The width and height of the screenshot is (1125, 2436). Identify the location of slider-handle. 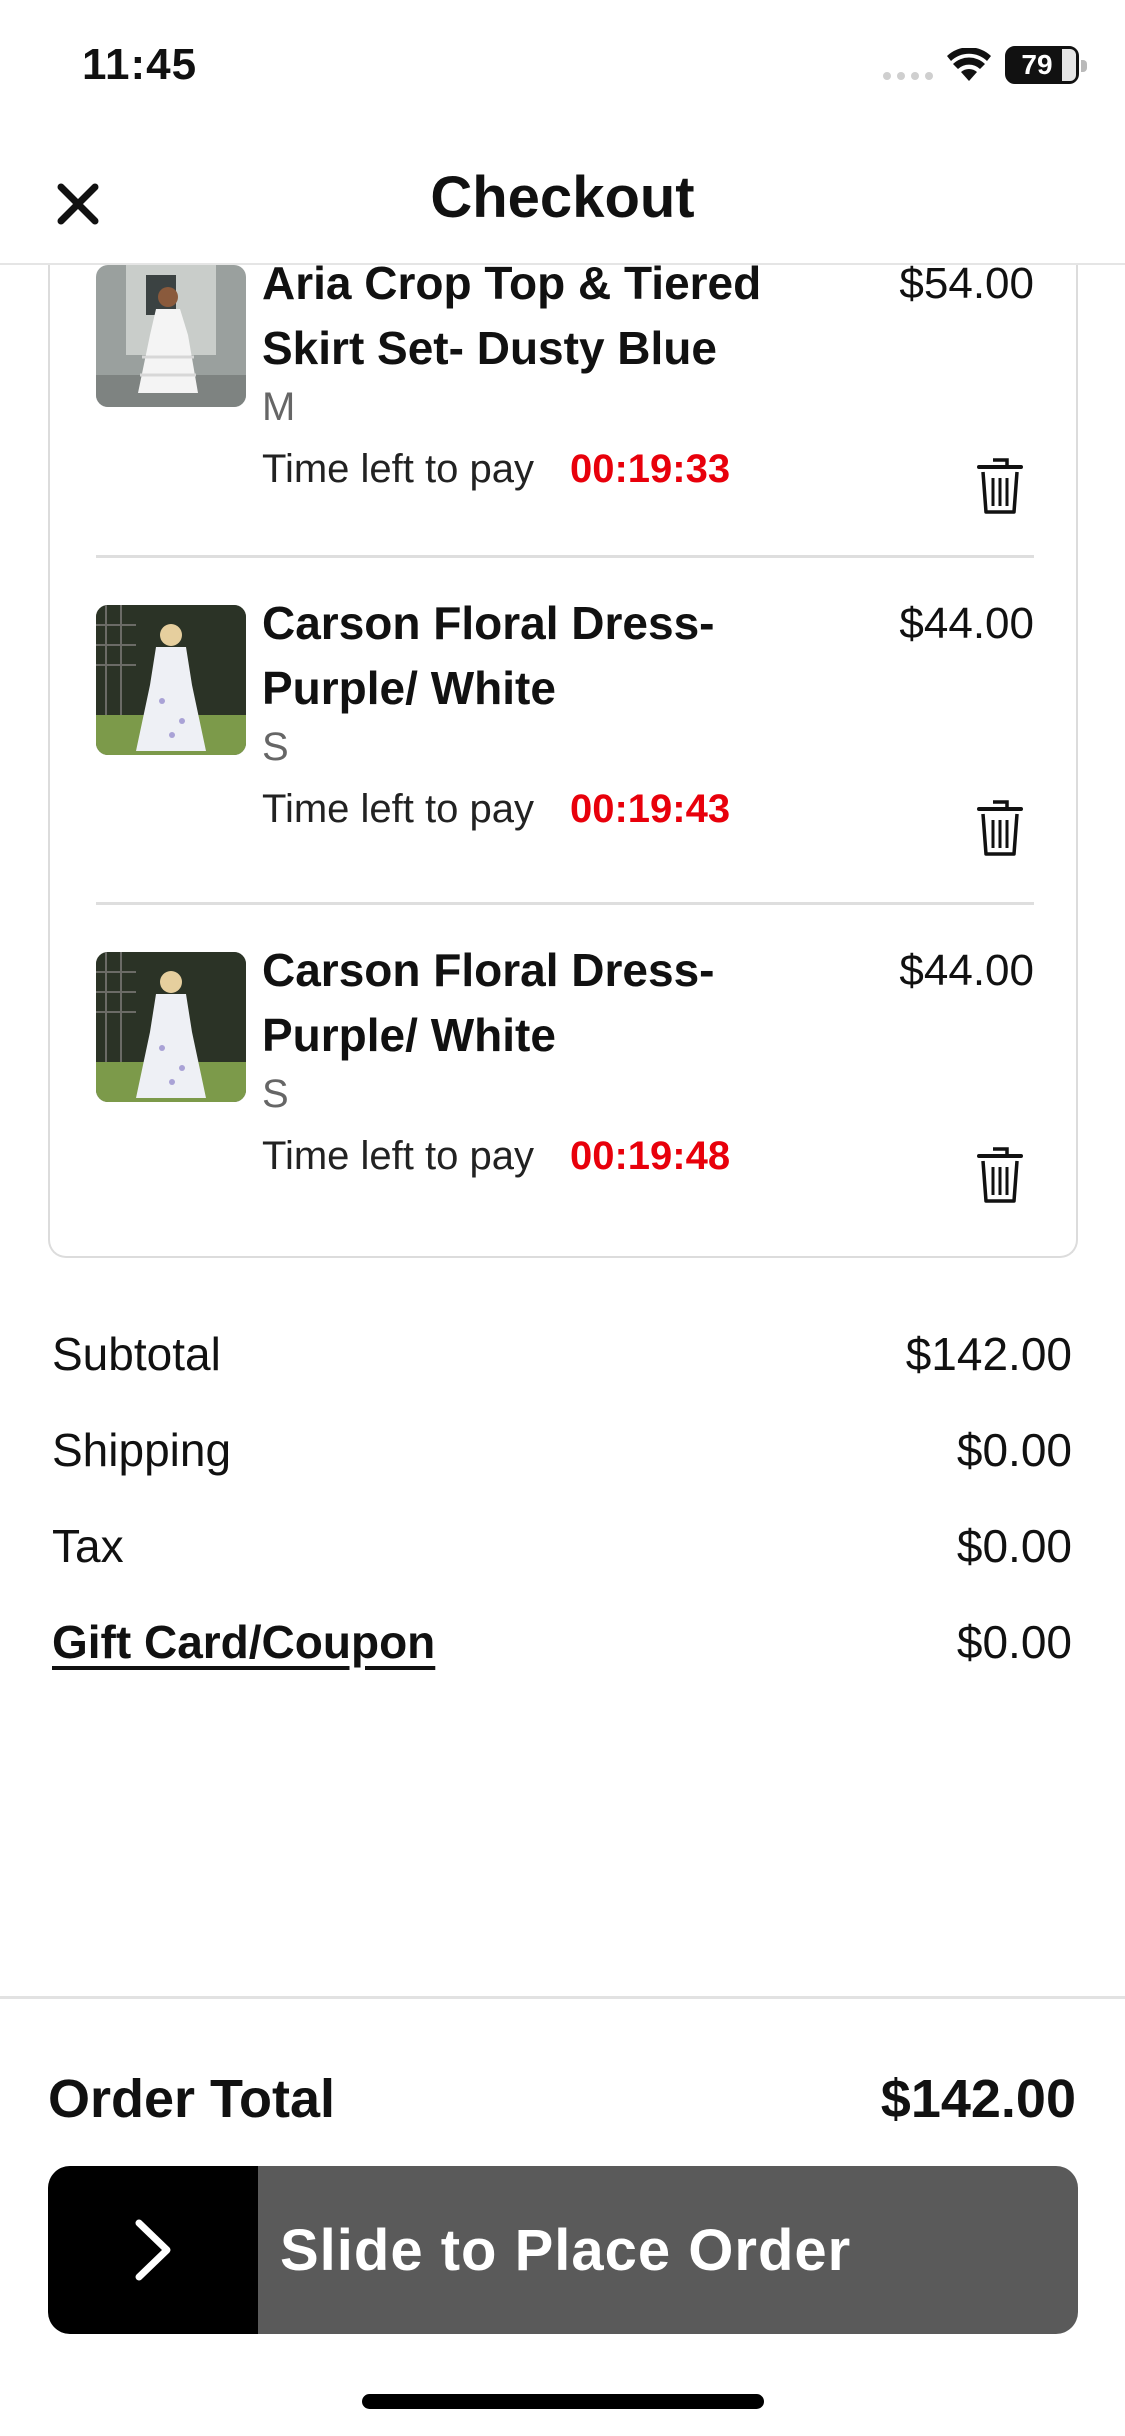
(153, 2250).